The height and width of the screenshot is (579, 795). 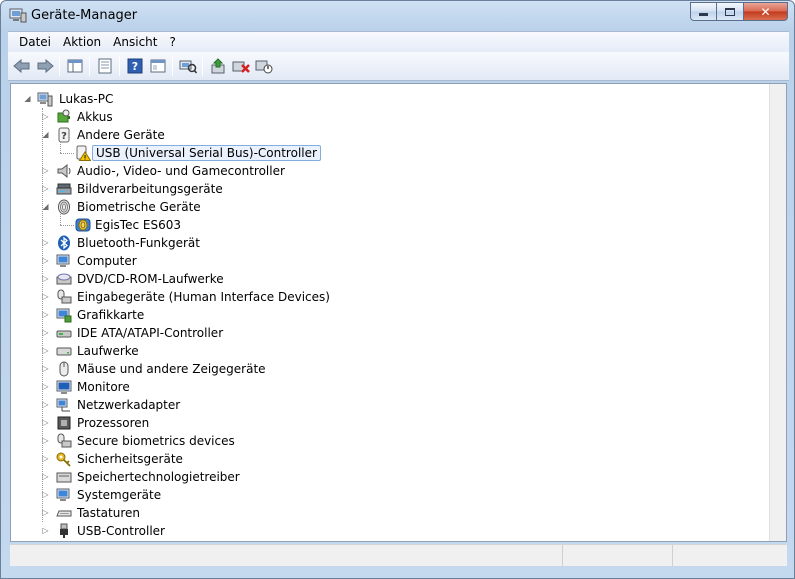 I want to click on tree-item-systemgeraete: ▷ Systemgeräte, so click(x=390, y=495).